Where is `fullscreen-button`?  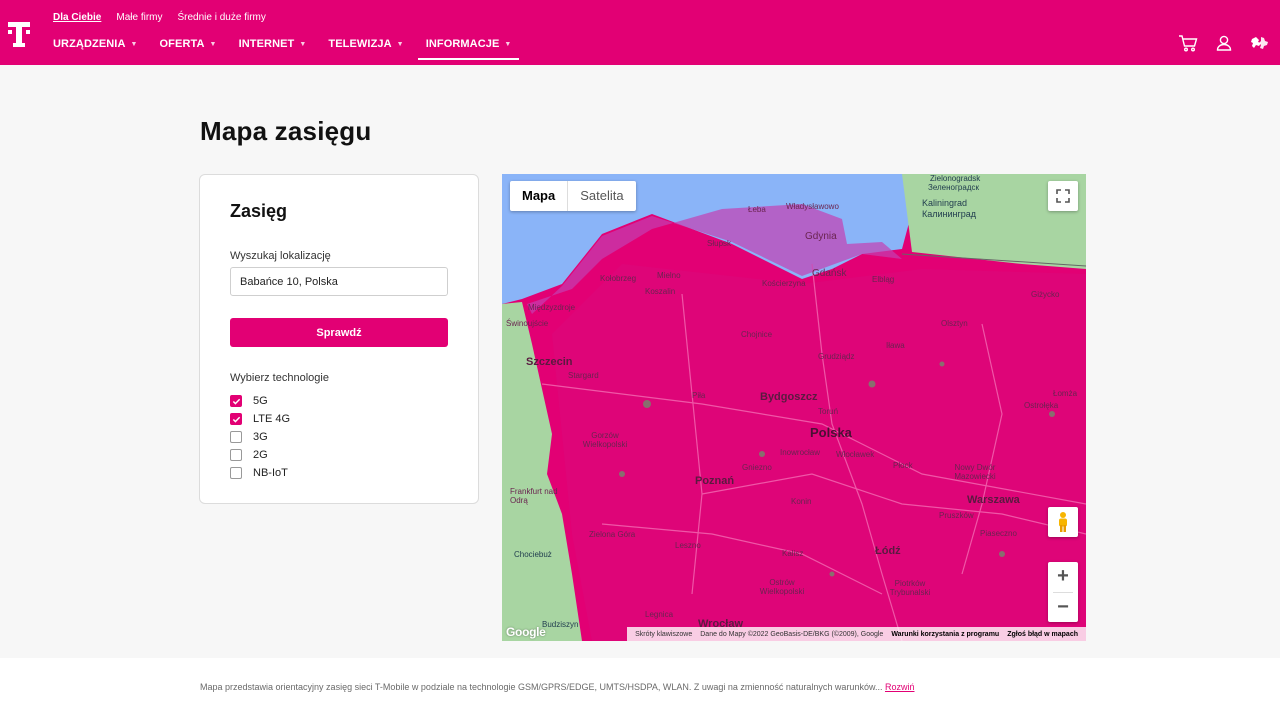 fullscreen-button is located at coordinates (1063, 196).